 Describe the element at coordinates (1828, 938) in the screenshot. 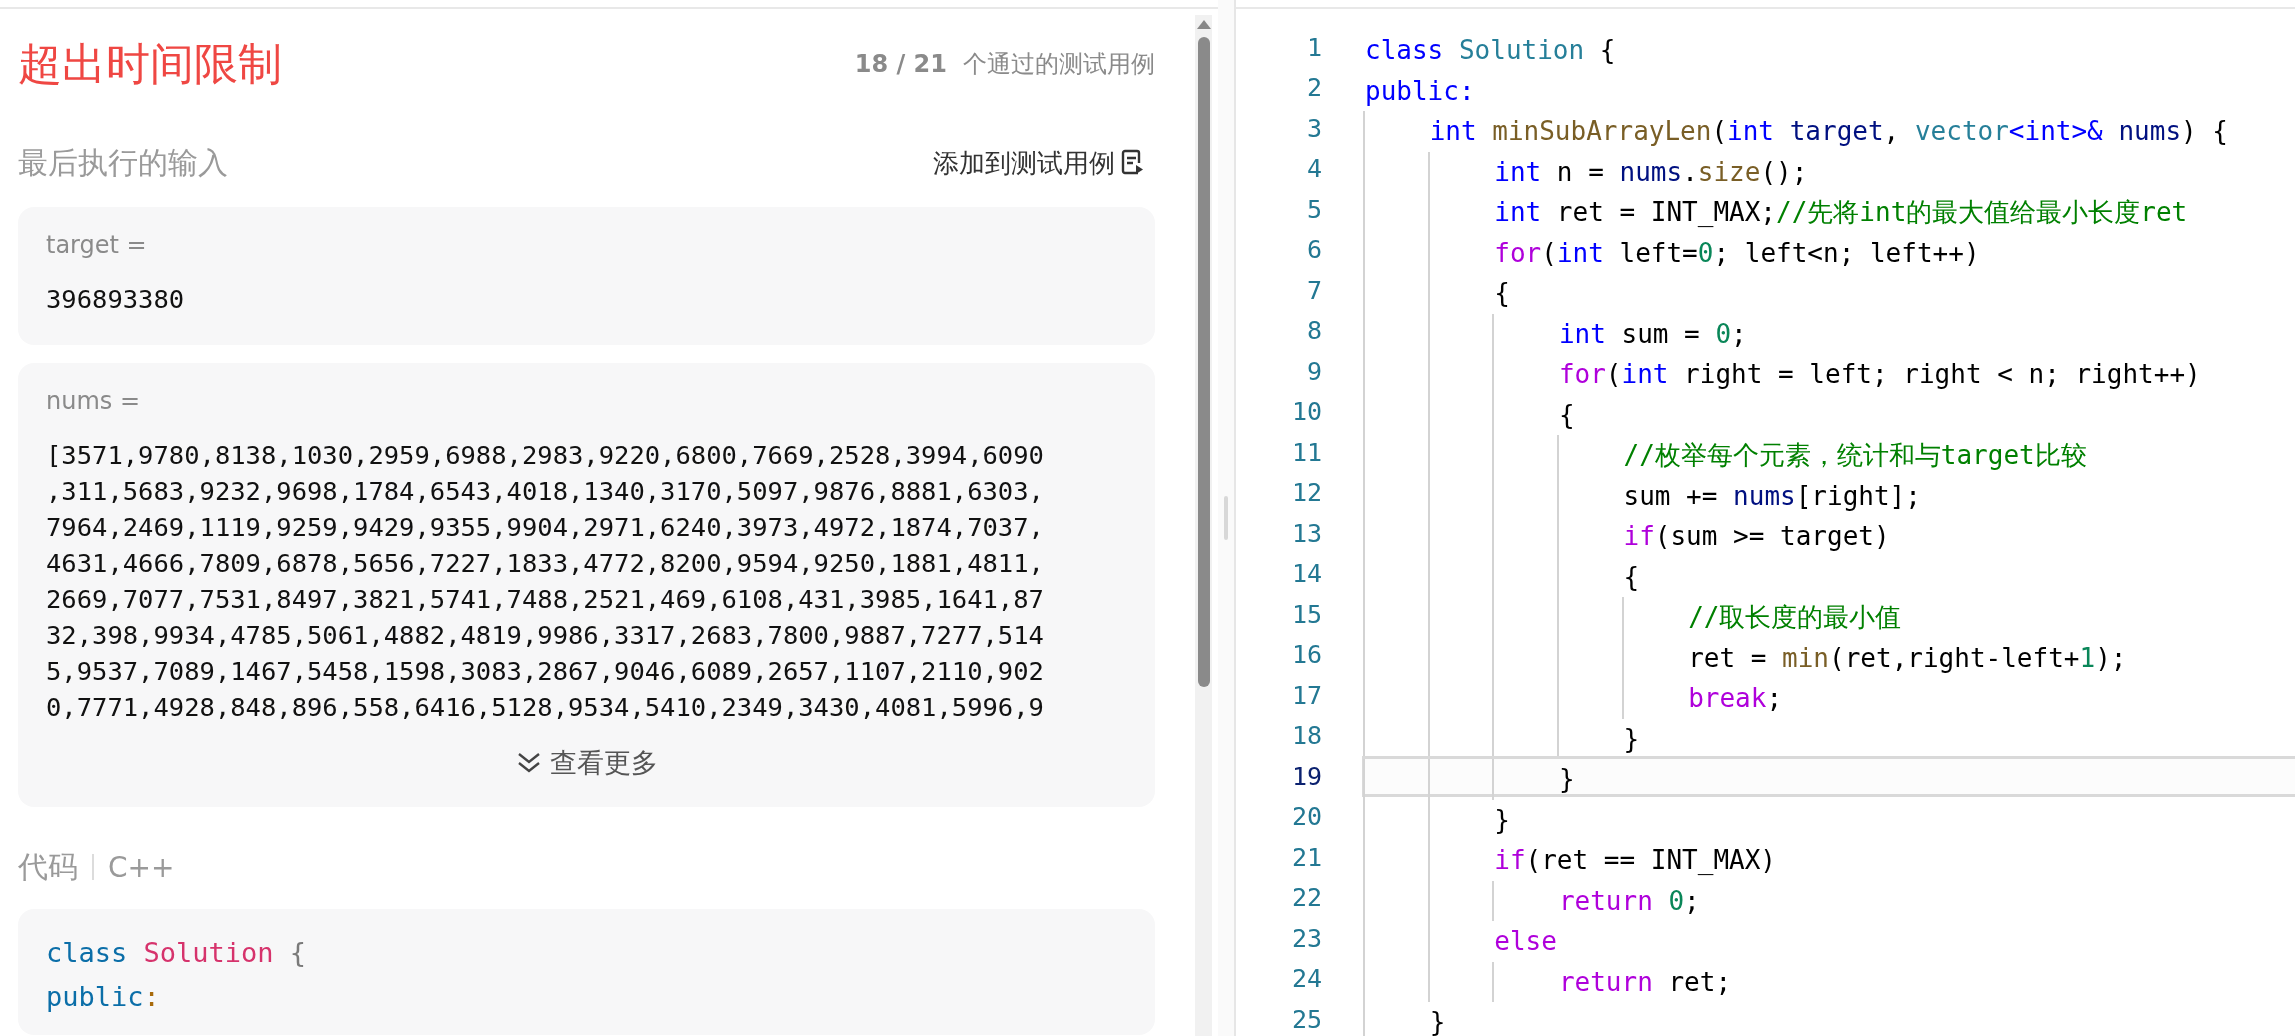

I see `code-line: else` at that location.